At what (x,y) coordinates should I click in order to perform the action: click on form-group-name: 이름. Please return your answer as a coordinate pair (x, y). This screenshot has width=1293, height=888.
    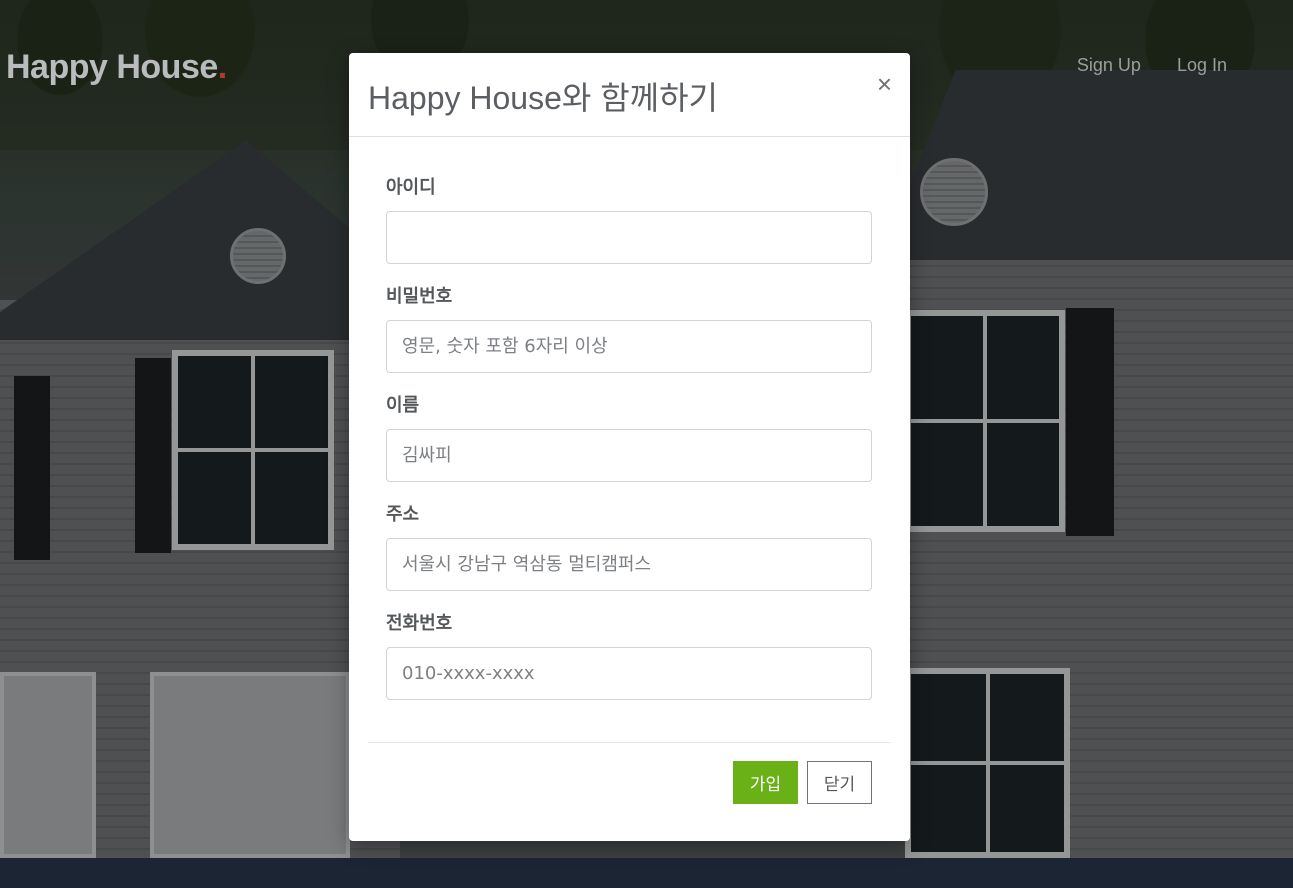
    Looking at the image, I should click on (629, 438).